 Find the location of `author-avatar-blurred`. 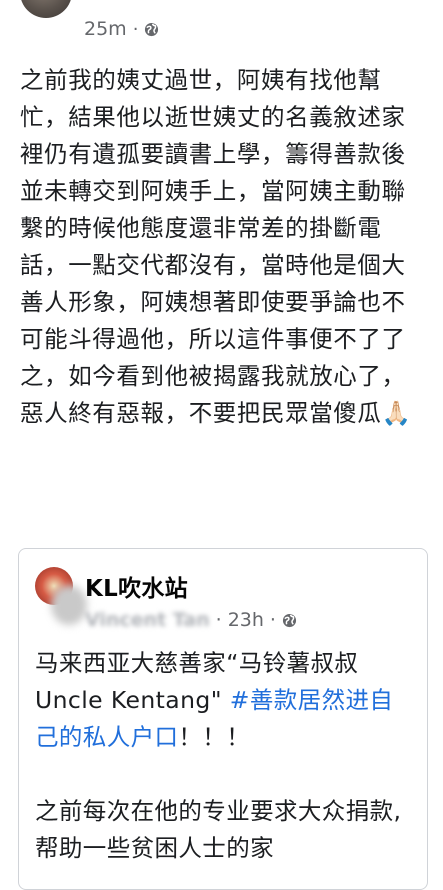

author-avatar-blurred is located at coordinates (69, 605).